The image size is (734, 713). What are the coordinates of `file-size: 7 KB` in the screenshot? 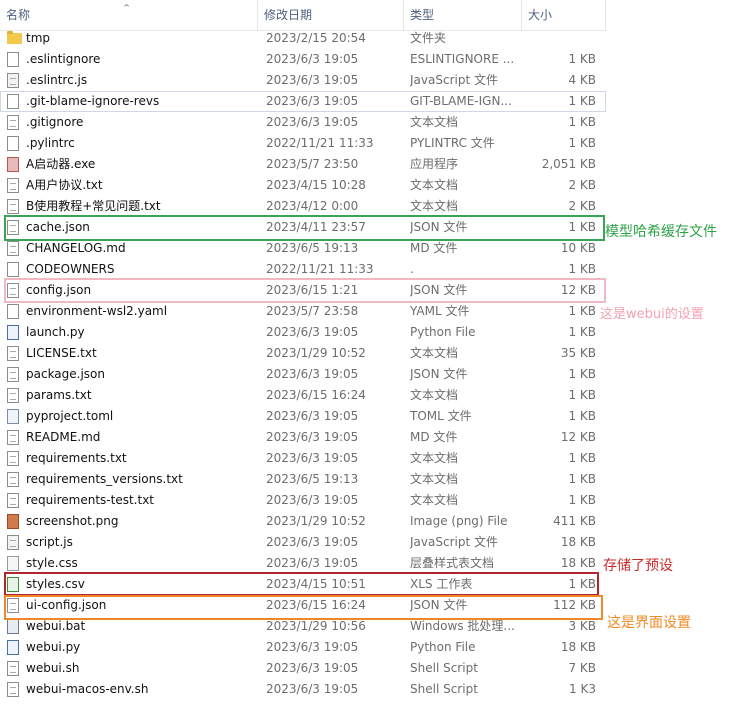 It's located at (582, 668).